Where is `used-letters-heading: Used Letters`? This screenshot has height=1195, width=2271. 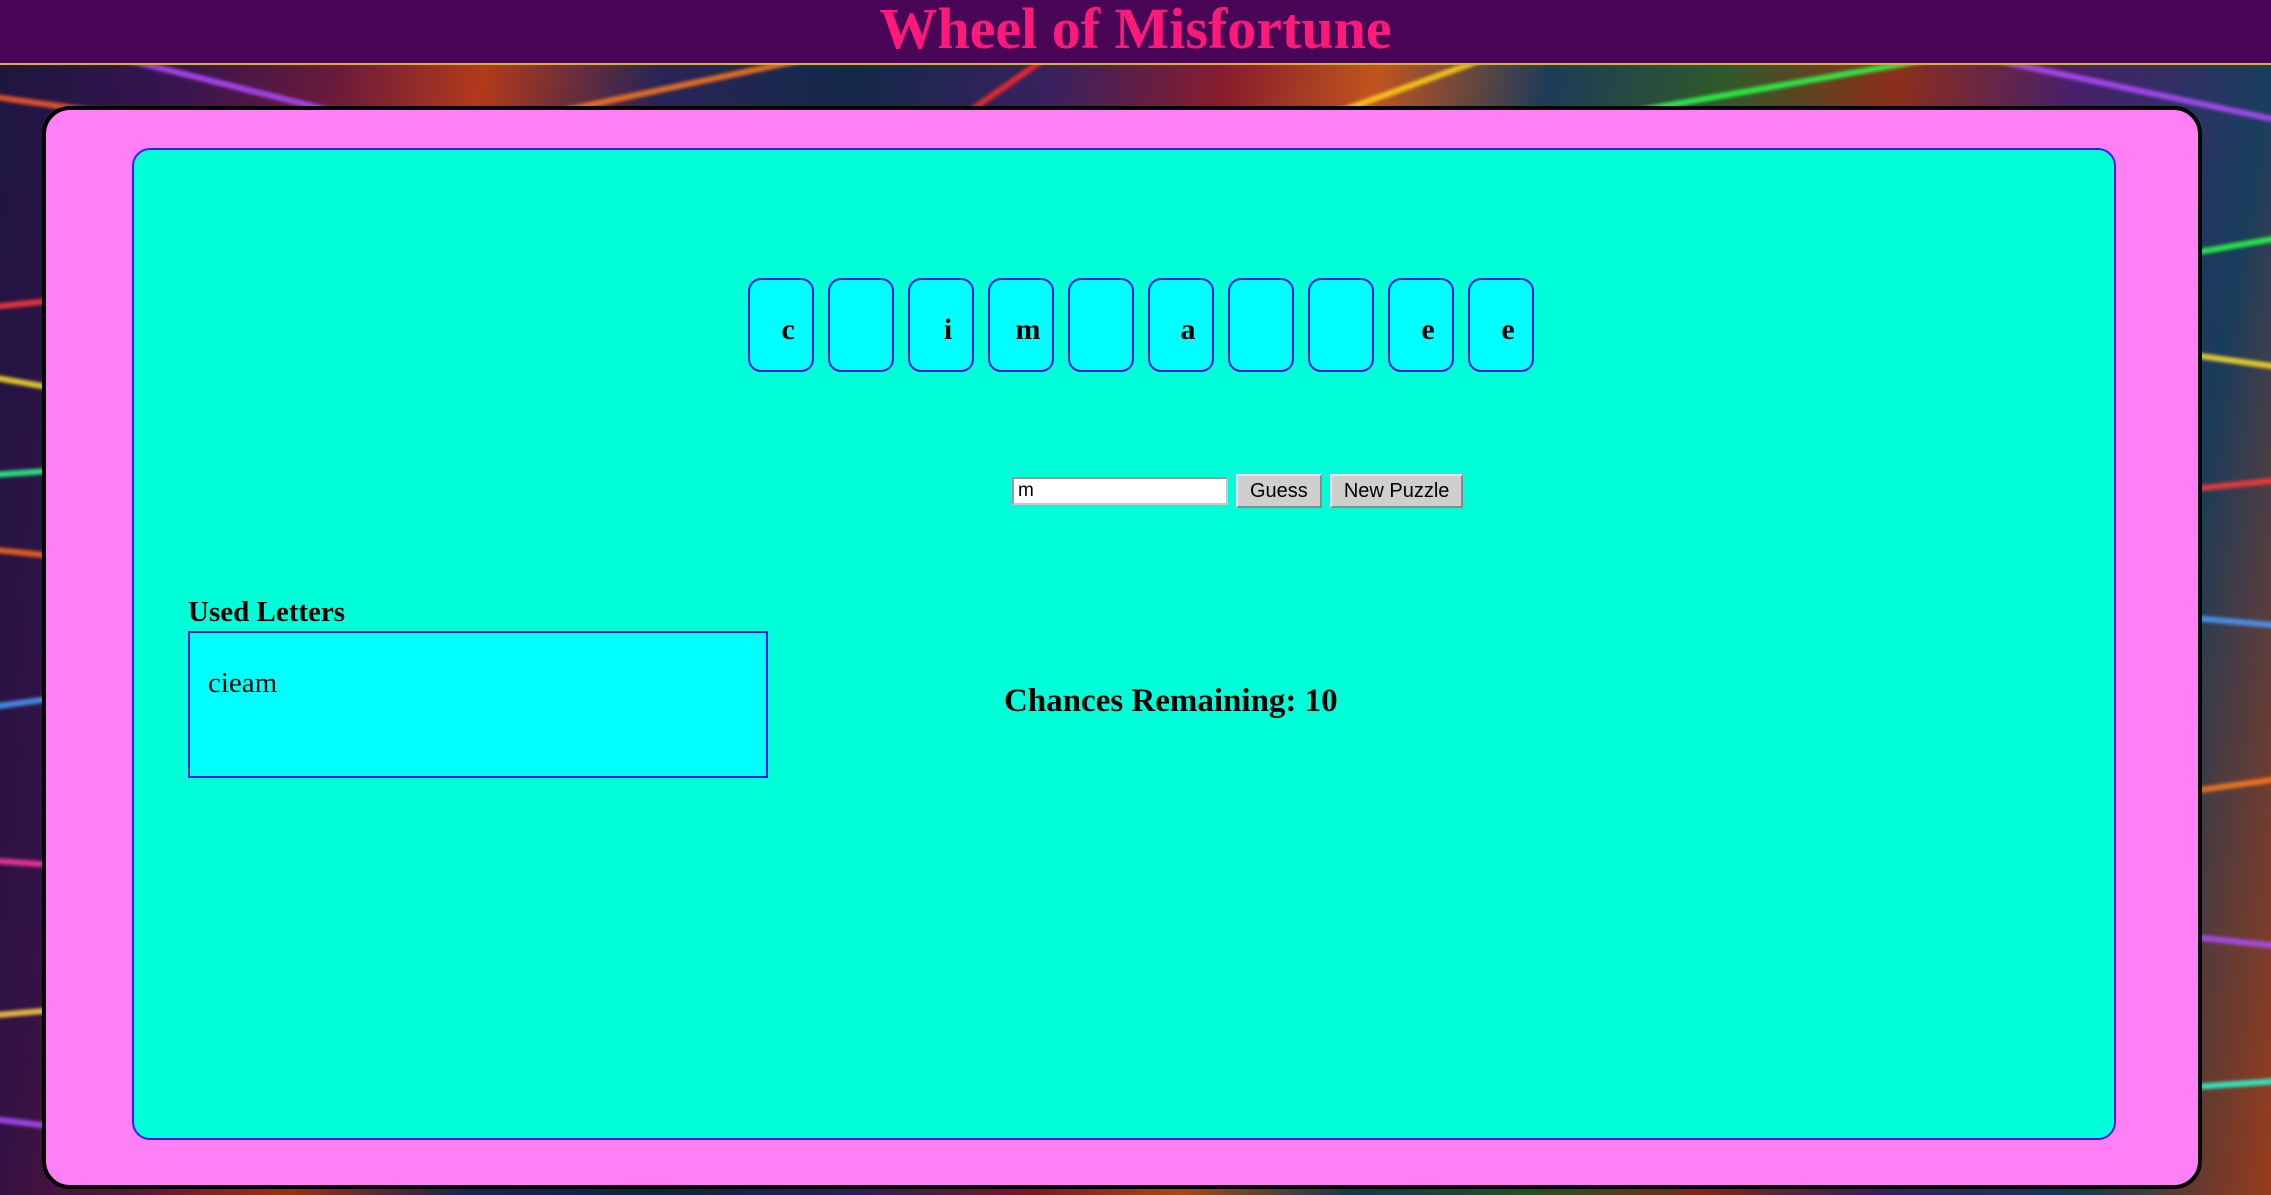
used-letters-heading: Used Letters is located at coordinates (267, 612).